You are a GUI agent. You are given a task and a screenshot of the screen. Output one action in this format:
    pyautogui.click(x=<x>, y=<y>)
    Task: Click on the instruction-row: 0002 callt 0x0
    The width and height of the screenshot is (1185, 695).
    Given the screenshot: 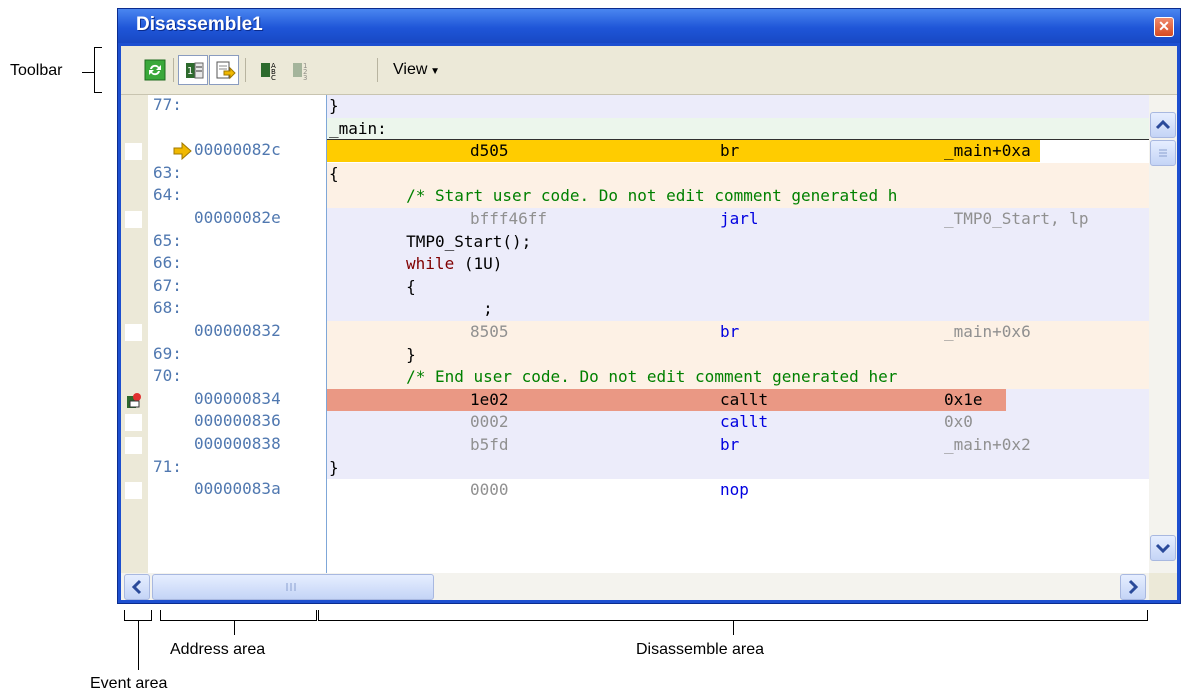 What is the action you would take?
    pyautogui.click(x=738, y=422)
    